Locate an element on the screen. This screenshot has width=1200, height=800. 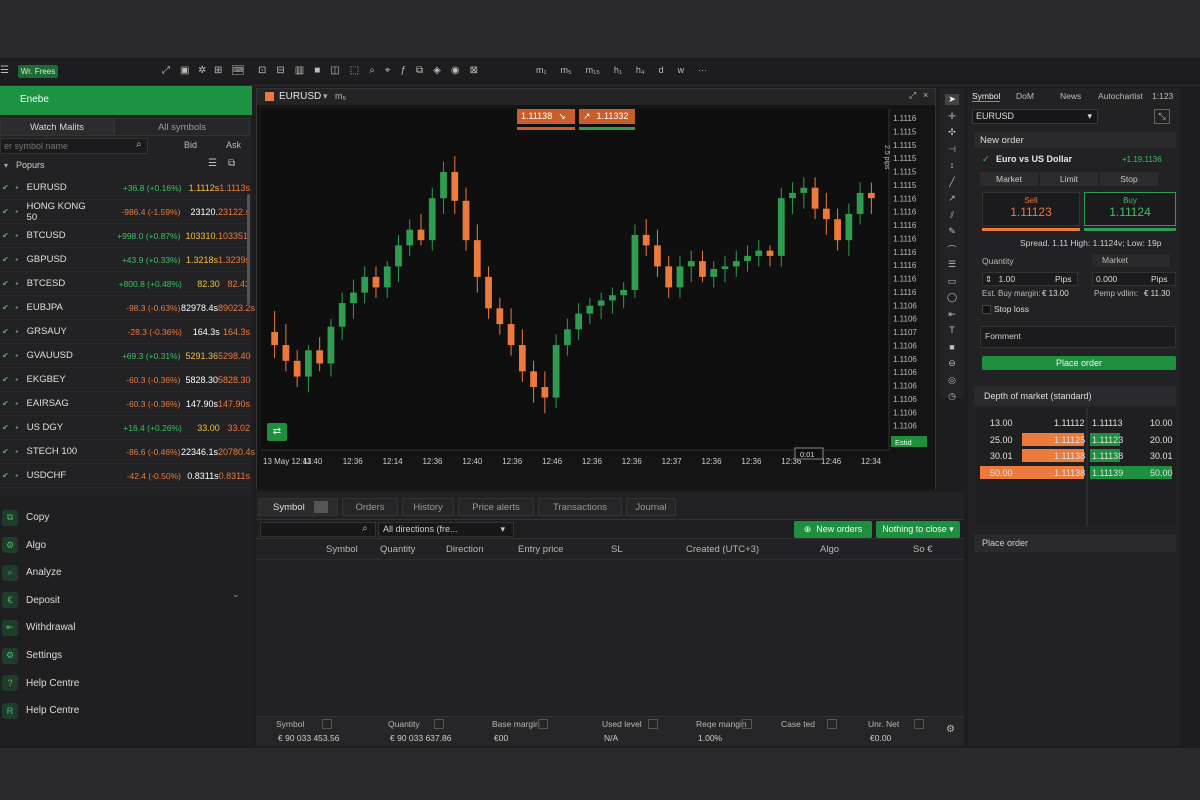
collapse-icon: ⤡ is located at coordinates (1162, 116).